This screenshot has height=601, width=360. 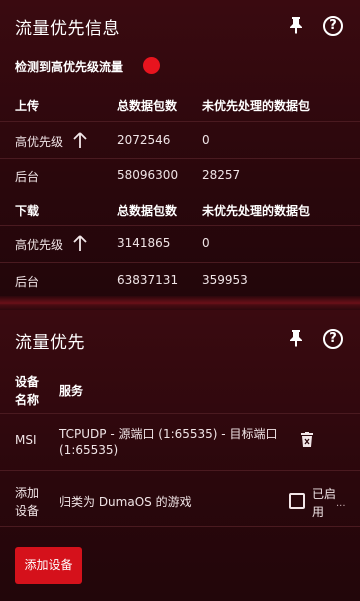 What do you see at coordinates (307, 440) in the screenshot?
I see `delete-icon` at bounding box center [307, 440].